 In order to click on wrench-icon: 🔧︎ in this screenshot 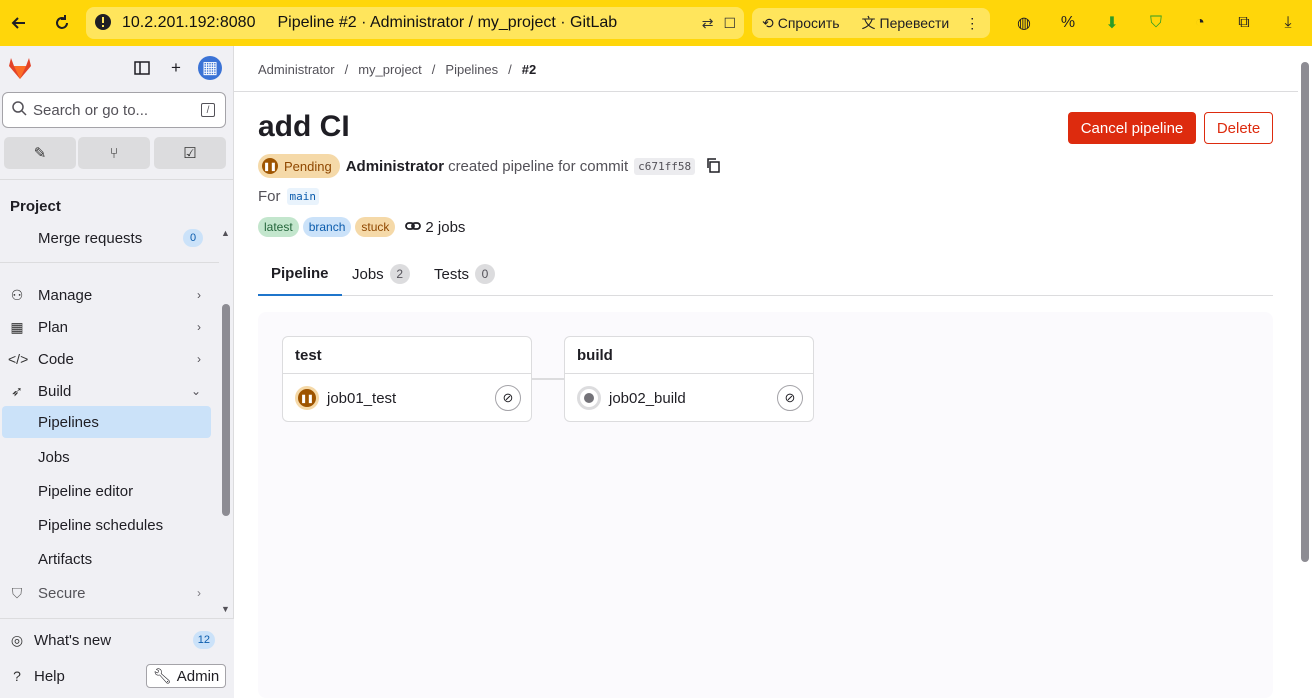, I will do `click(162, 676)`.